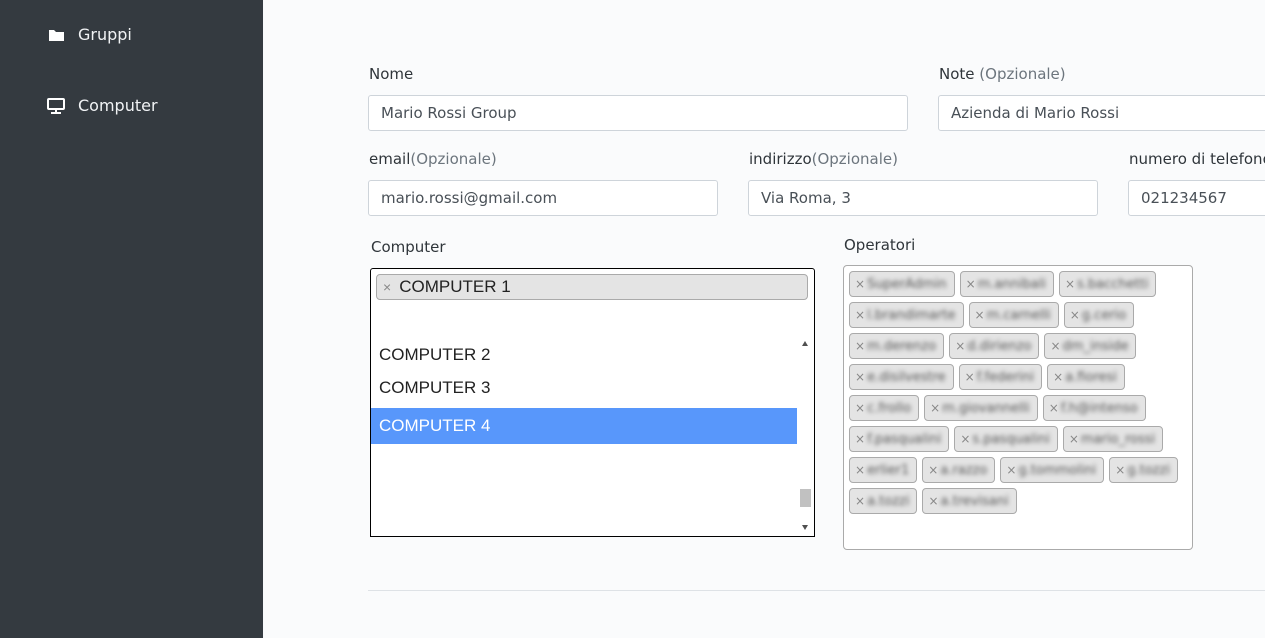 The width and height of the screenshot is (1265, 638). I want to click on operator-chip: × d.dirienzo, so click(994, 346).